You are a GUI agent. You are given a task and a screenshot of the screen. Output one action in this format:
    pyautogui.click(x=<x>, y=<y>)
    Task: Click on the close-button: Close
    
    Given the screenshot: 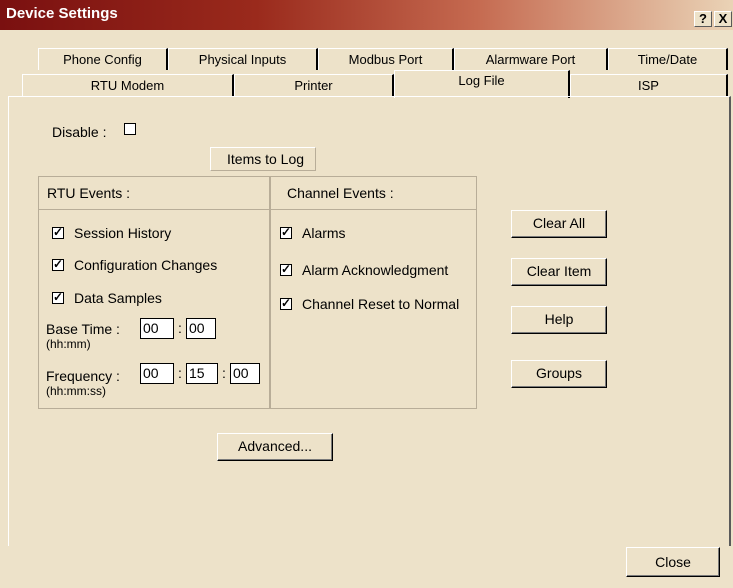 What is the action you would take?
    pyautogui.click(x=673, y=562)
    